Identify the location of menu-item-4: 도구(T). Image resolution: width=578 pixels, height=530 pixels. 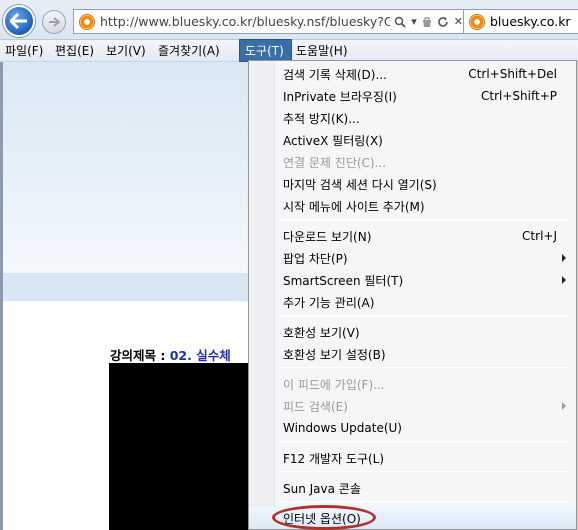
(265, 50).